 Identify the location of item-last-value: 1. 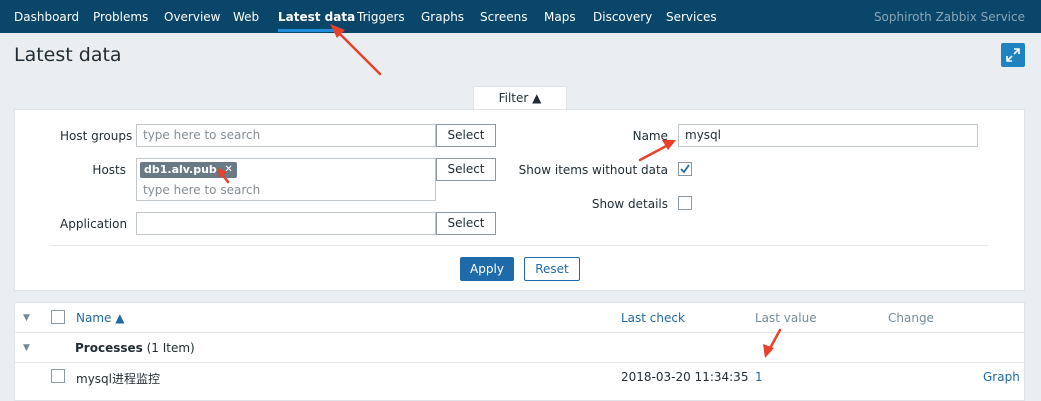
(759, 377).